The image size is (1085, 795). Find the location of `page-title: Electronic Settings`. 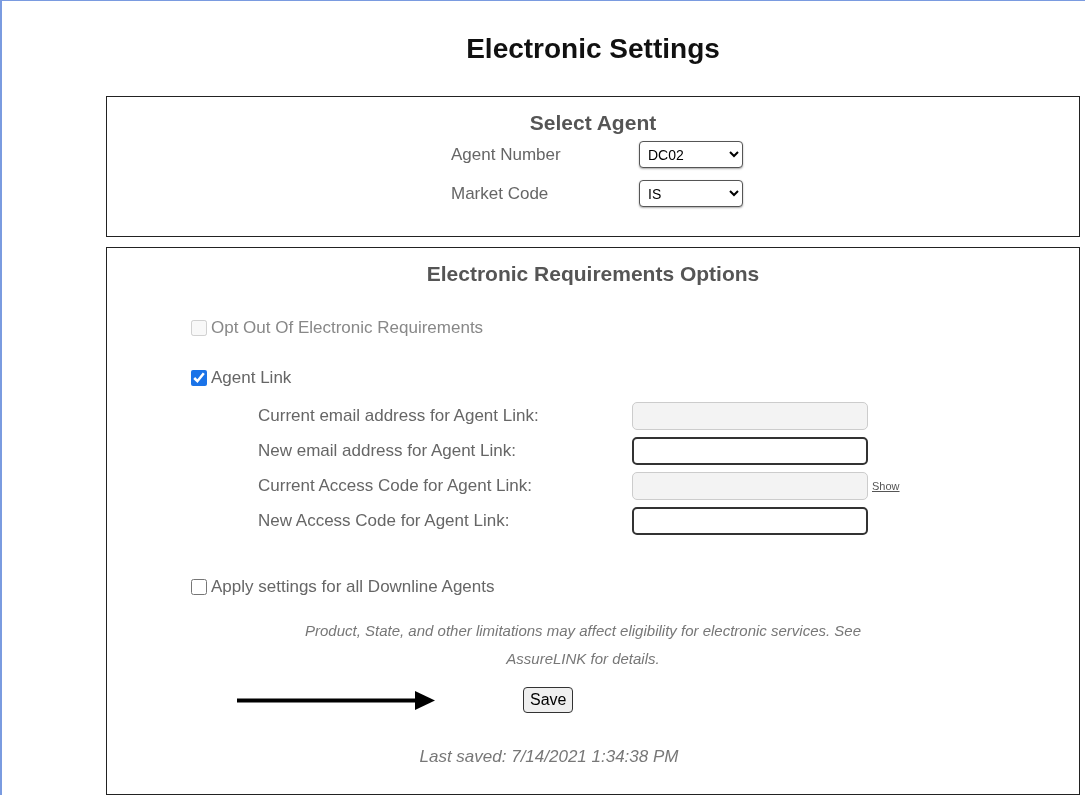

page-title: Electronic Settings is located at coordinates (593, 48).